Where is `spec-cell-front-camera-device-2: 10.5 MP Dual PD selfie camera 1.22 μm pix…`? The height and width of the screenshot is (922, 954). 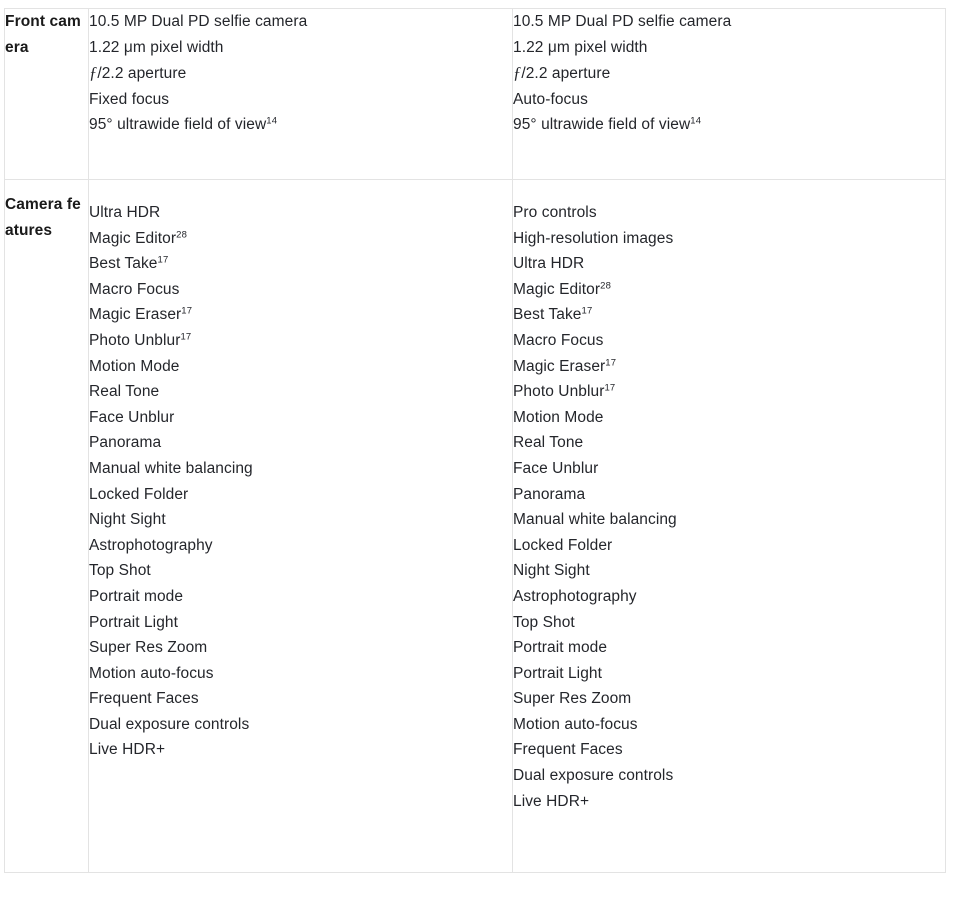 spec-cell-front-camera-device-2: 10.5 MP Dual PD selfie camera 1.22 μm pix… is located at coordinates (729, 94).